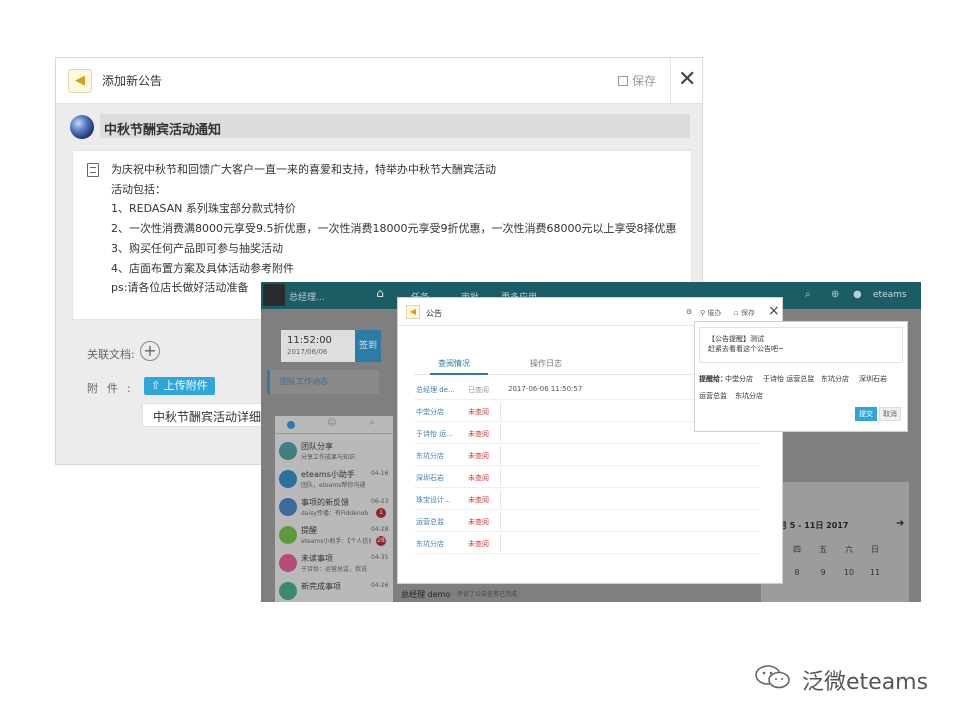  I want to click on feed-text: 评论了公告任务已完成, so click(487, 594).